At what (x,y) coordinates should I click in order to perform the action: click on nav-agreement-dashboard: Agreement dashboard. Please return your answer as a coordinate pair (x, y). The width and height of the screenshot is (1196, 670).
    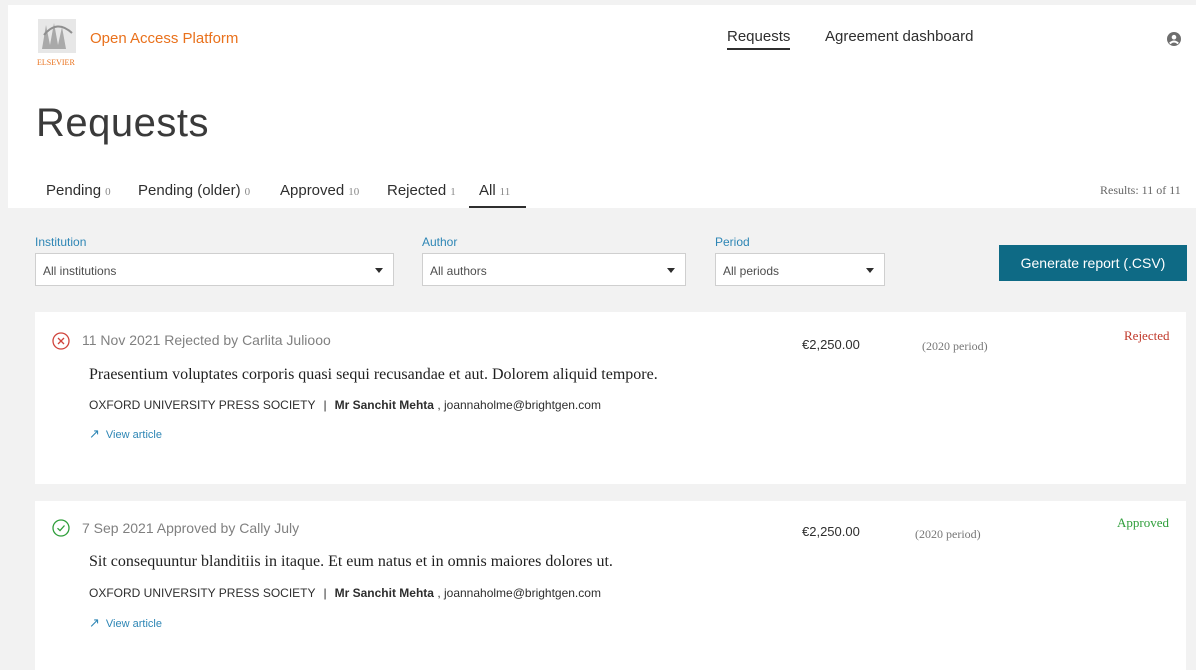
    Looking at the image, I should click on (899, 36).